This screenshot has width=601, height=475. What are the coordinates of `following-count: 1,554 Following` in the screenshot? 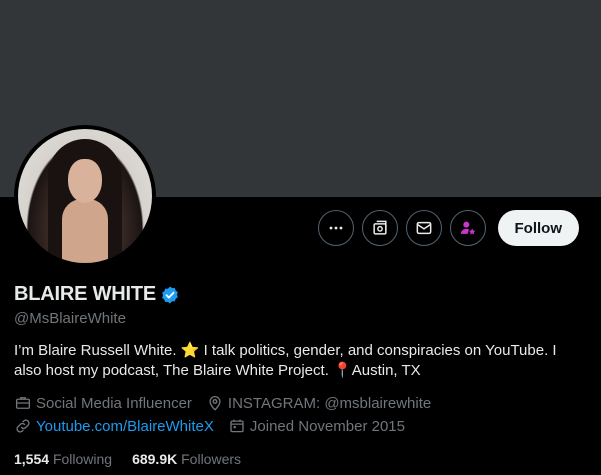 It's located at (63, 459).